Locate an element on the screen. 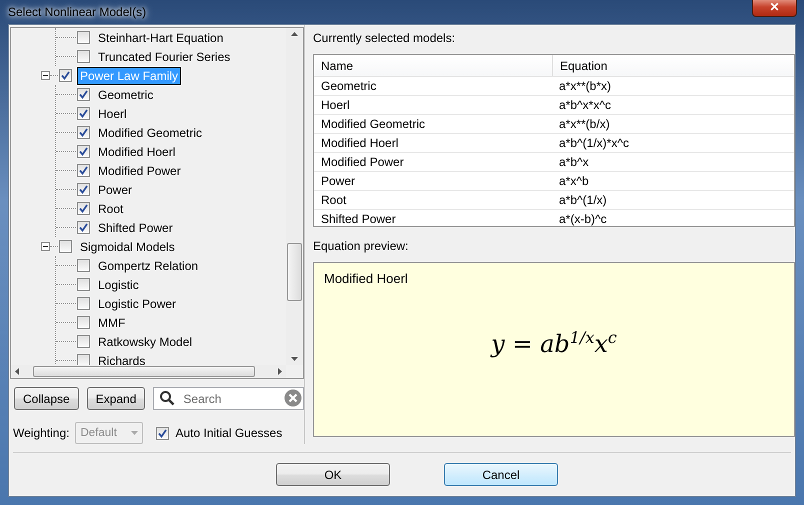 This screenshot has height=505, width=804. tree-group: Sigmoidal Models is located at coordinates (127, 247).